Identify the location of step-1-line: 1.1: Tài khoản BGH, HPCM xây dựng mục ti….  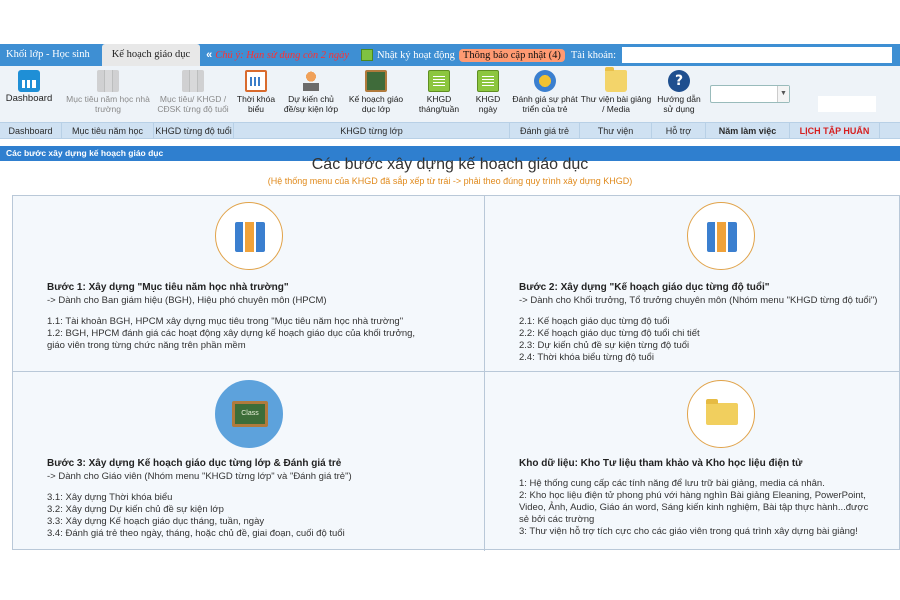
(225, 321).